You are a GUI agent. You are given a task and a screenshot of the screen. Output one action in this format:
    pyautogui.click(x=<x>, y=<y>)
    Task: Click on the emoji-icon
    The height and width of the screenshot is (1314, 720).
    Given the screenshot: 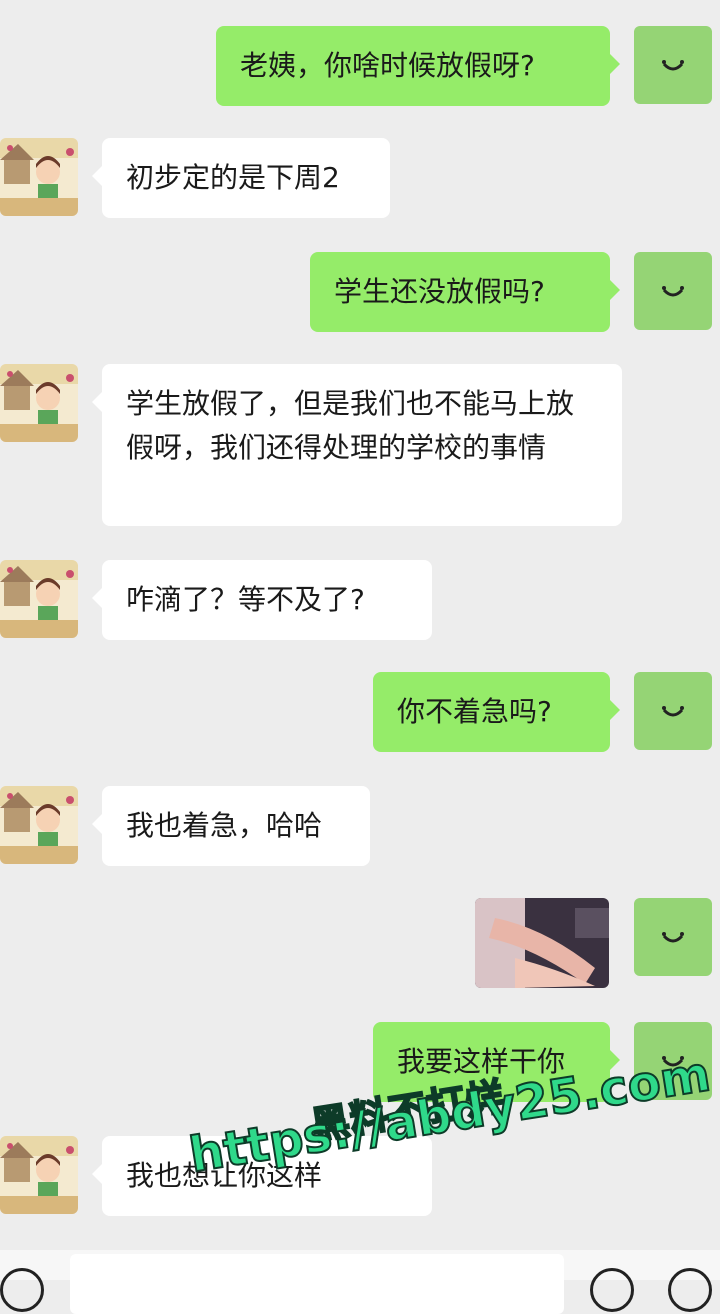 What is the action you would take?
    pyautogui.click(x=612, y=1290)
    